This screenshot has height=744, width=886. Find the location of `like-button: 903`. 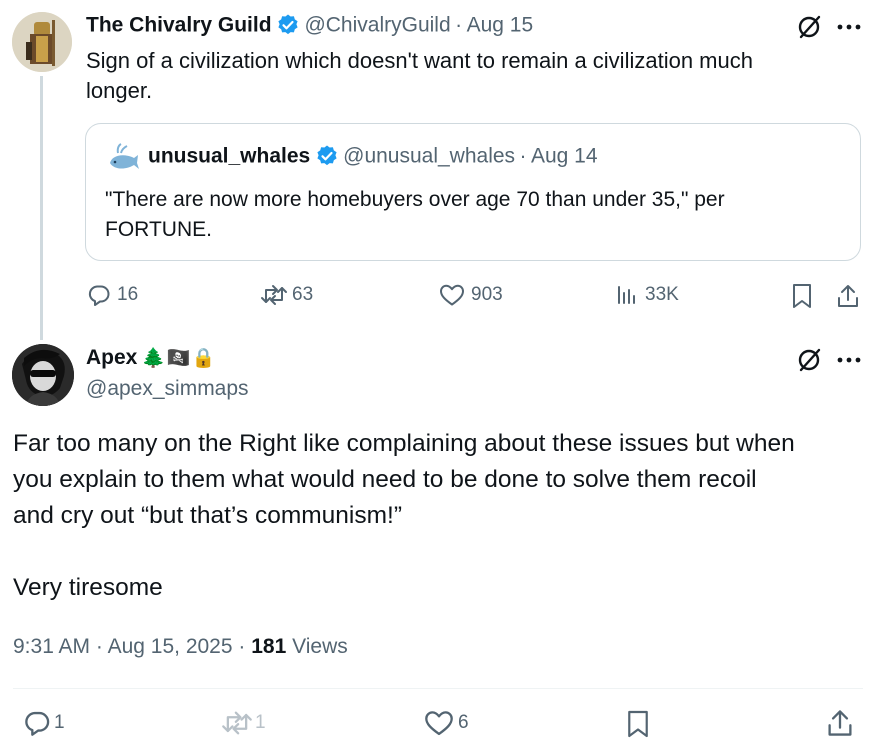

like-button: 903 is located at coordinates (471, 295).